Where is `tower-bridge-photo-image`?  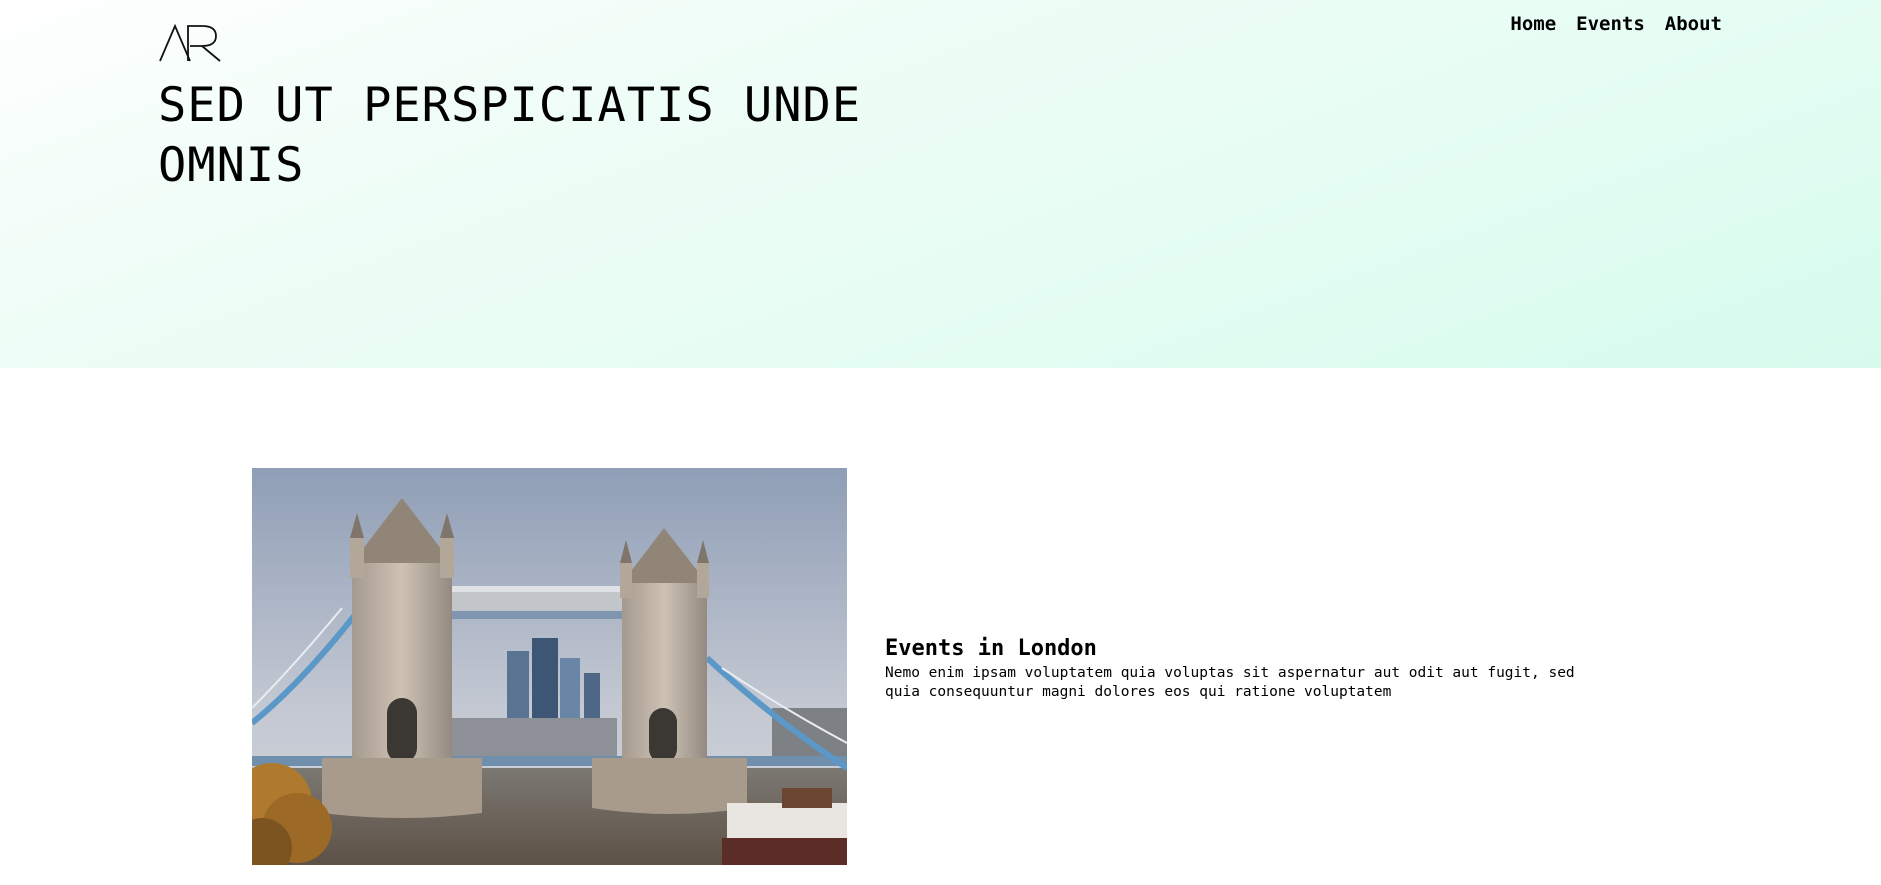 tower-bridge-photo-image is located at coordinates (549, 666).